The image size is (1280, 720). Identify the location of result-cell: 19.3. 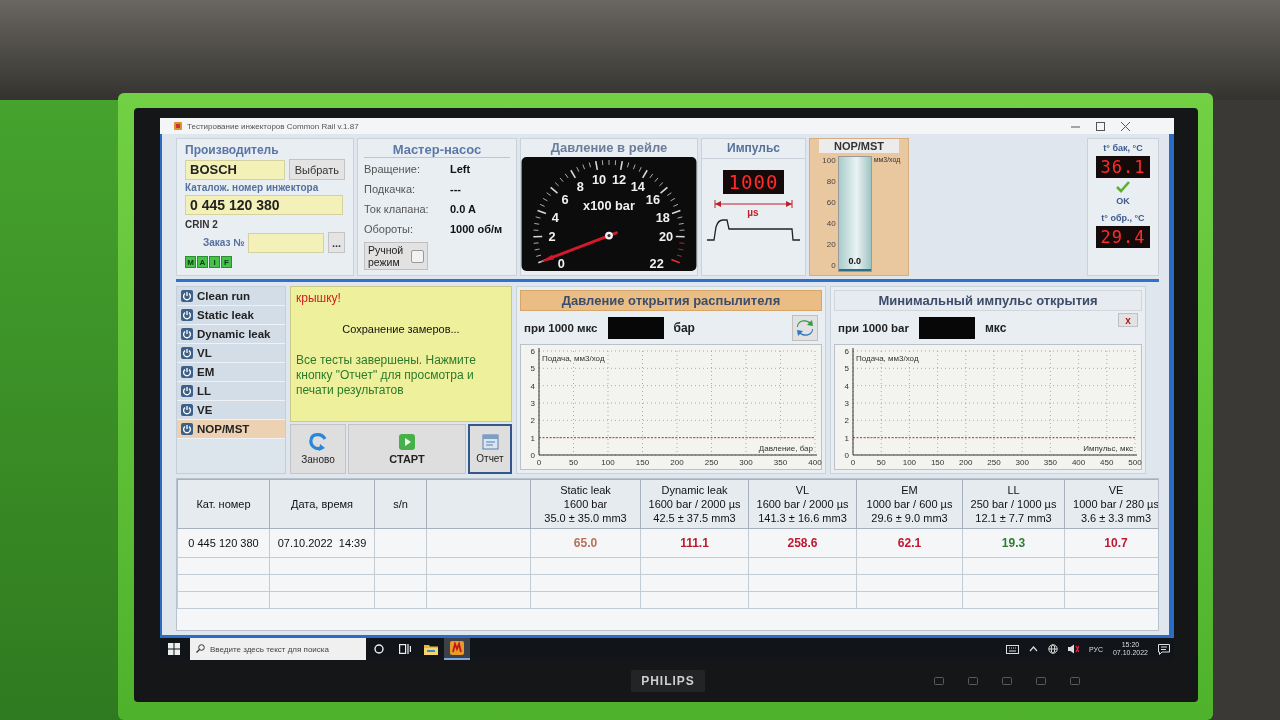
(1013, 543).